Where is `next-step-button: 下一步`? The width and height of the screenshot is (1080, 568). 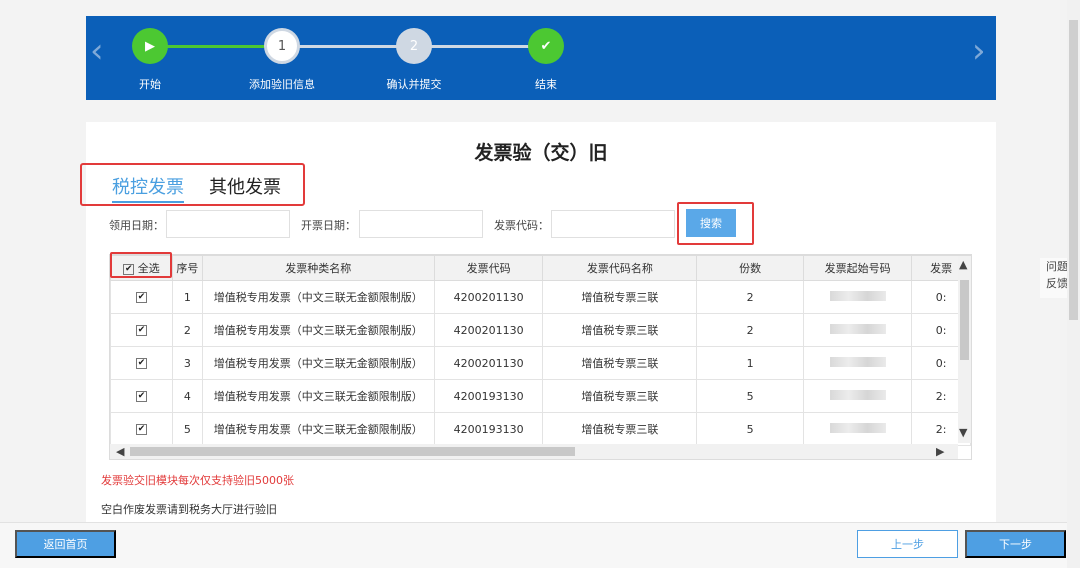
next-step-button: 下一步 is located at coordinates (1015, 544).